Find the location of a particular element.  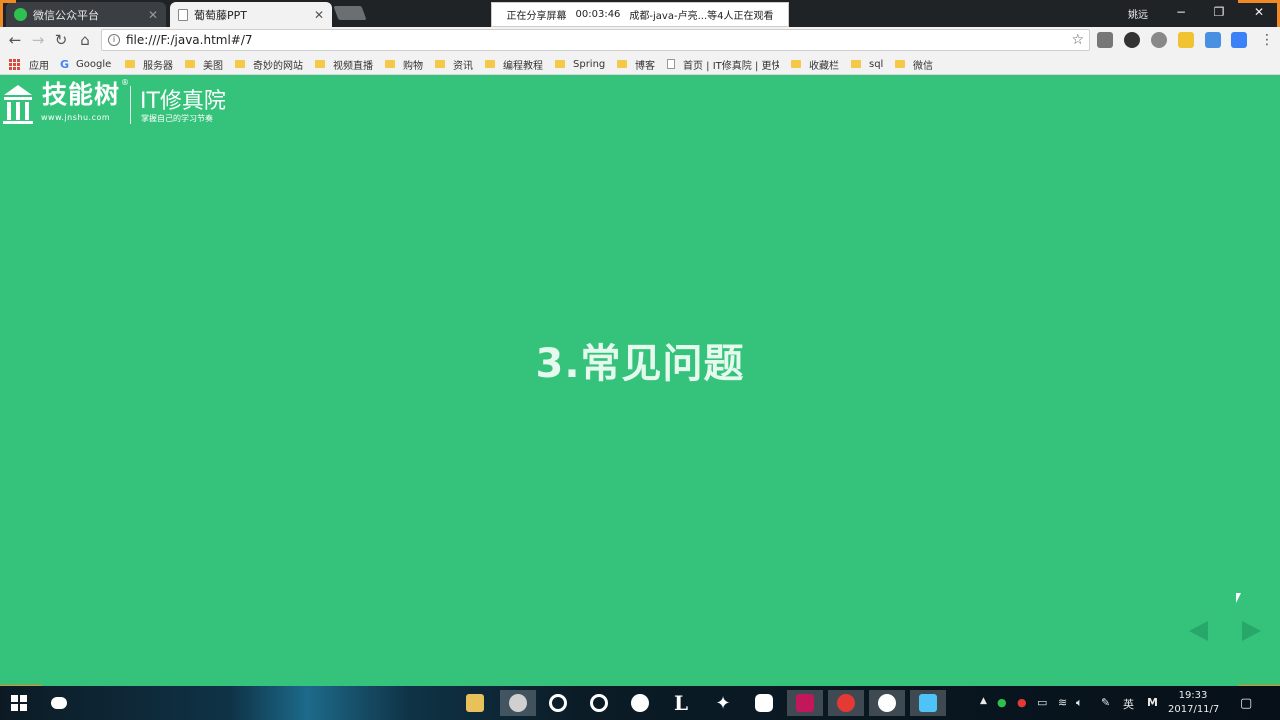

bookmark-folder: 微信 is located at coordinates (914, 64).